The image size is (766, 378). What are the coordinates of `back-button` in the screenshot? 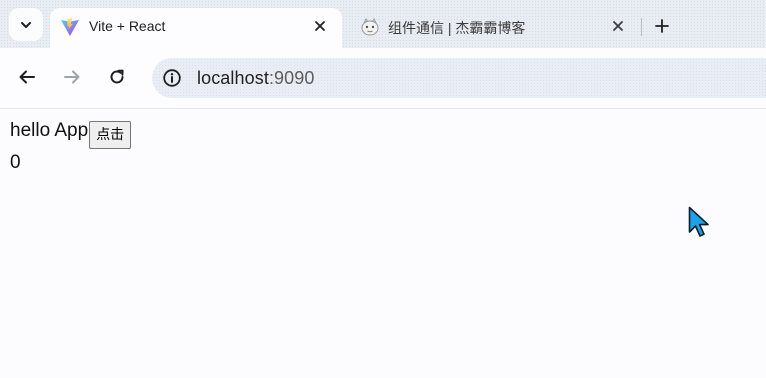 It's located at (27, 77).